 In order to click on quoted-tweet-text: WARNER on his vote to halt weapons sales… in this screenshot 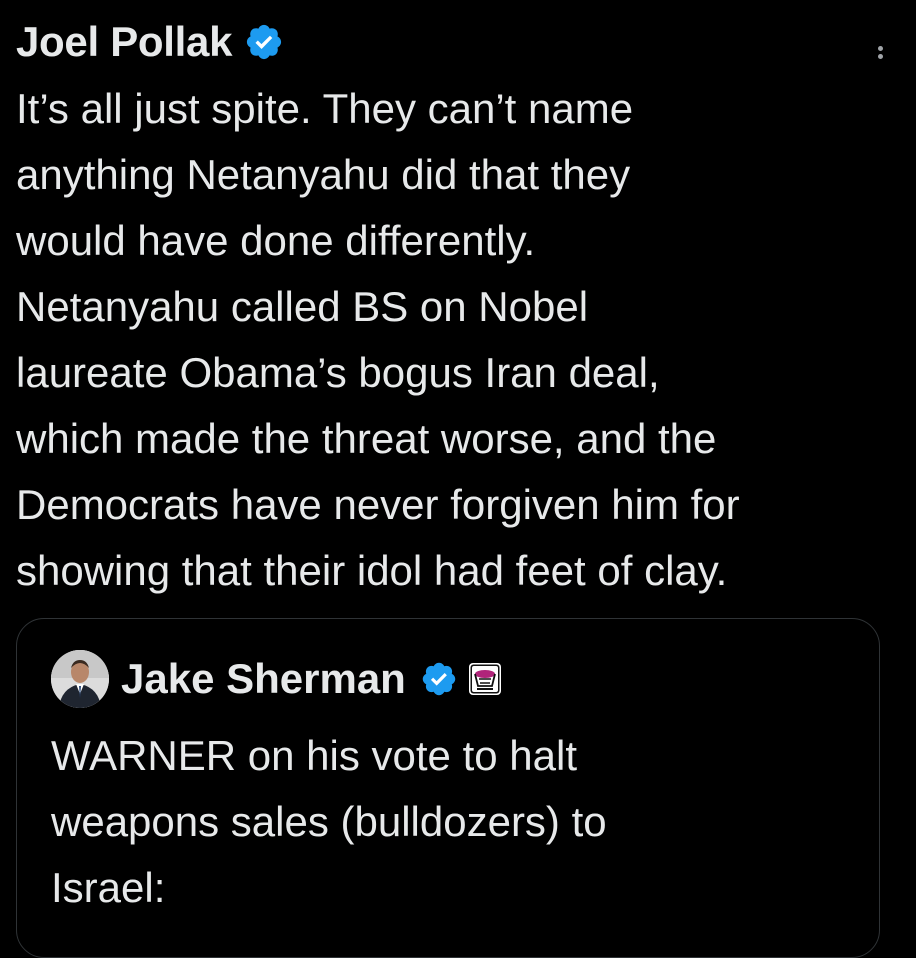, I will do `click(329, 821)`.